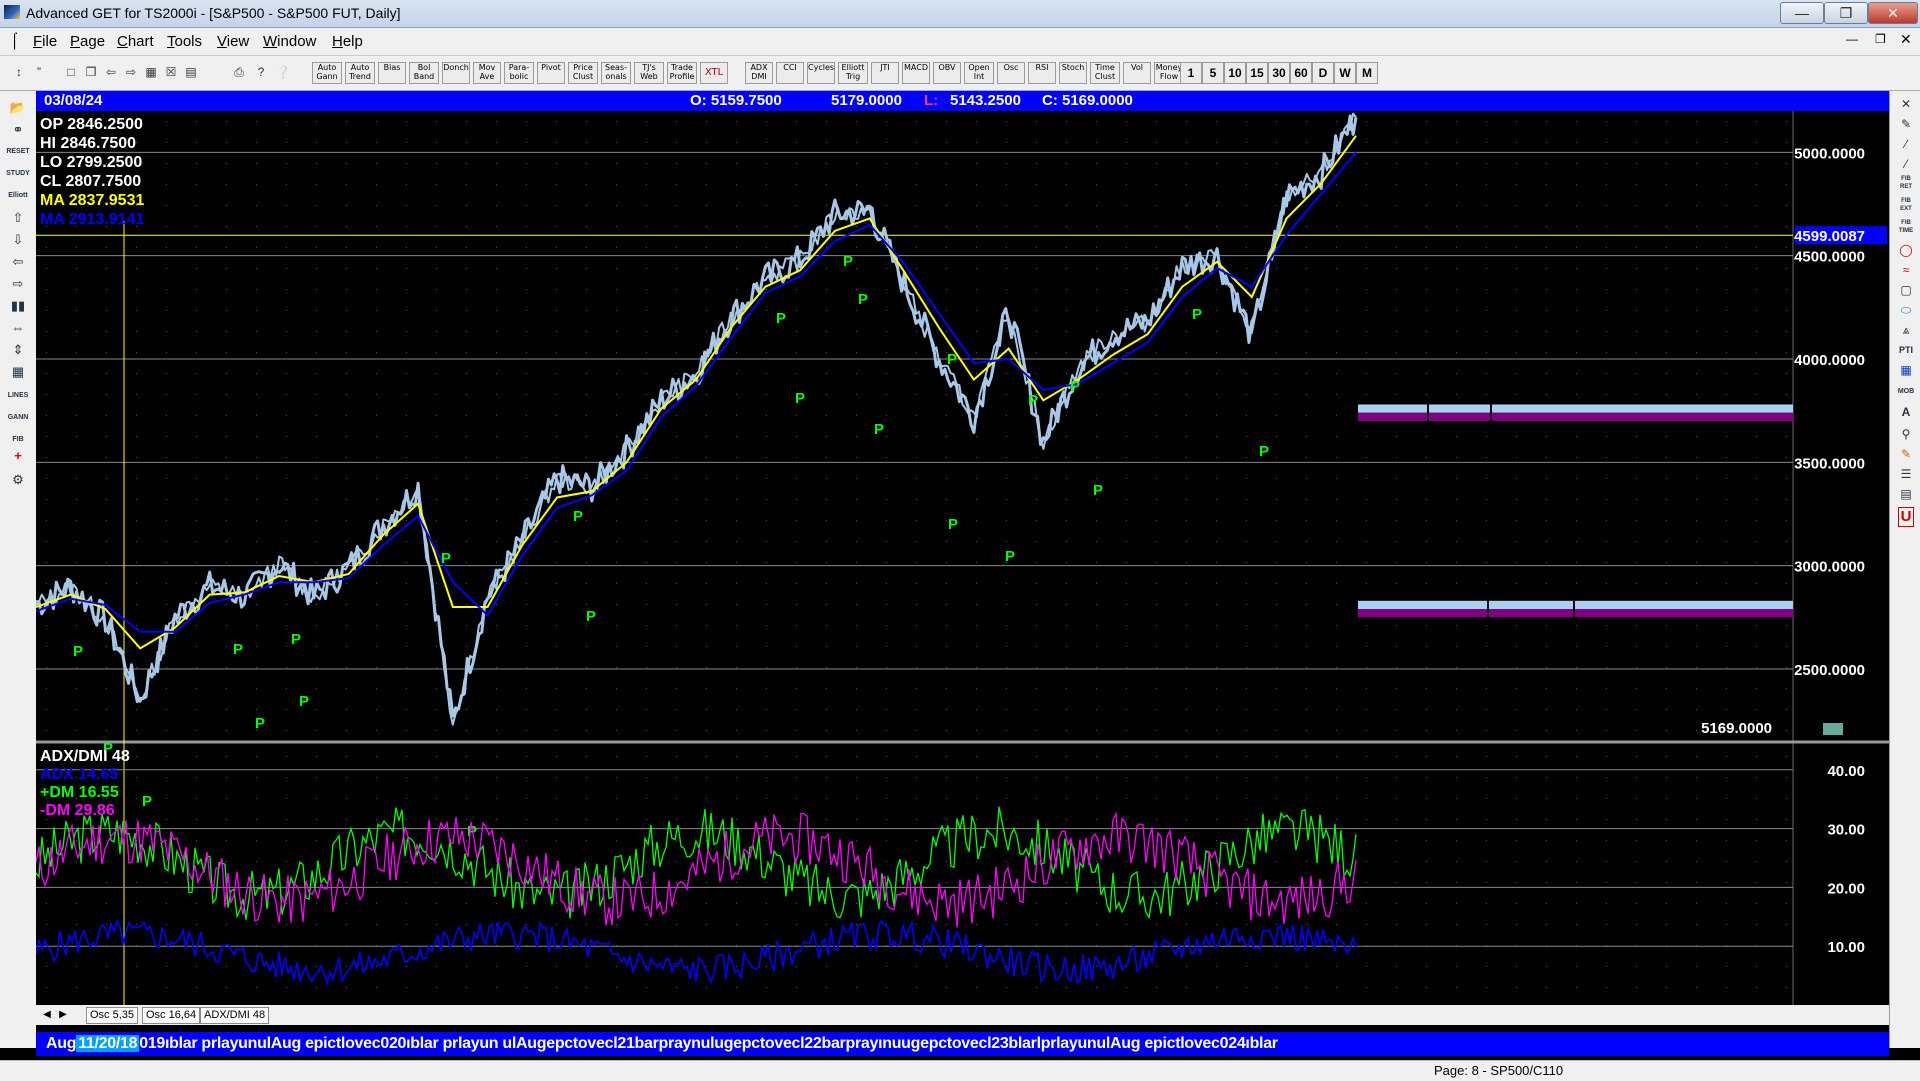 The image size is (1920, 1081). What do you see at coordinates (1906, 454) in the screenshot?
I see `eraser-icon: ✎` at bounding box center [1906, 454].